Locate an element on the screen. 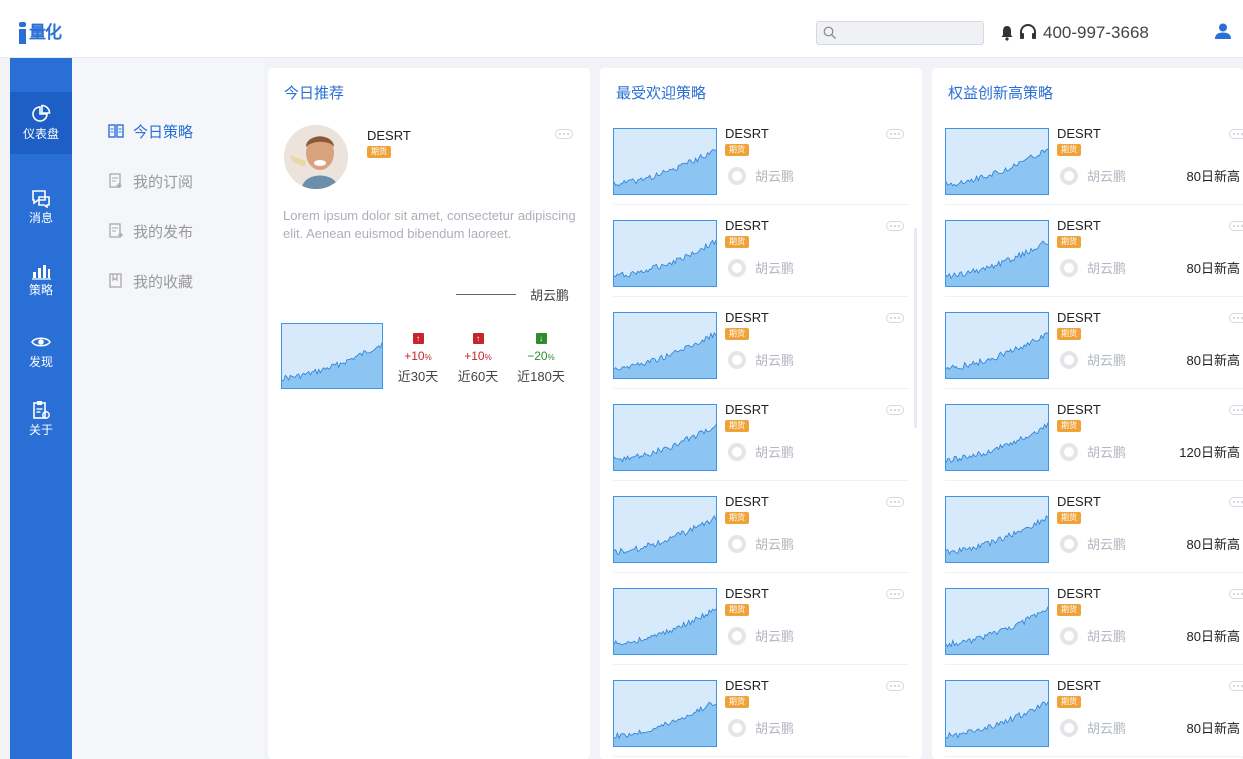 The height and width of the screenshot is (759, 1243). scrollbar is located at coordinates (915, 328).